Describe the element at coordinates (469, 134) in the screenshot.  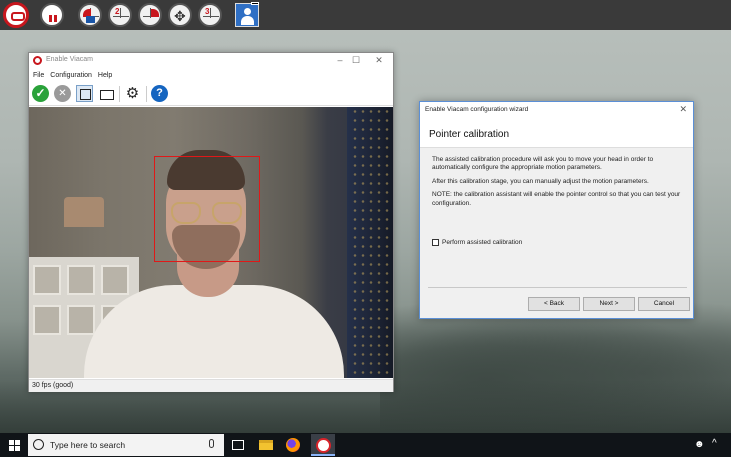
I see `page-title: Pointer calibration` at that location.